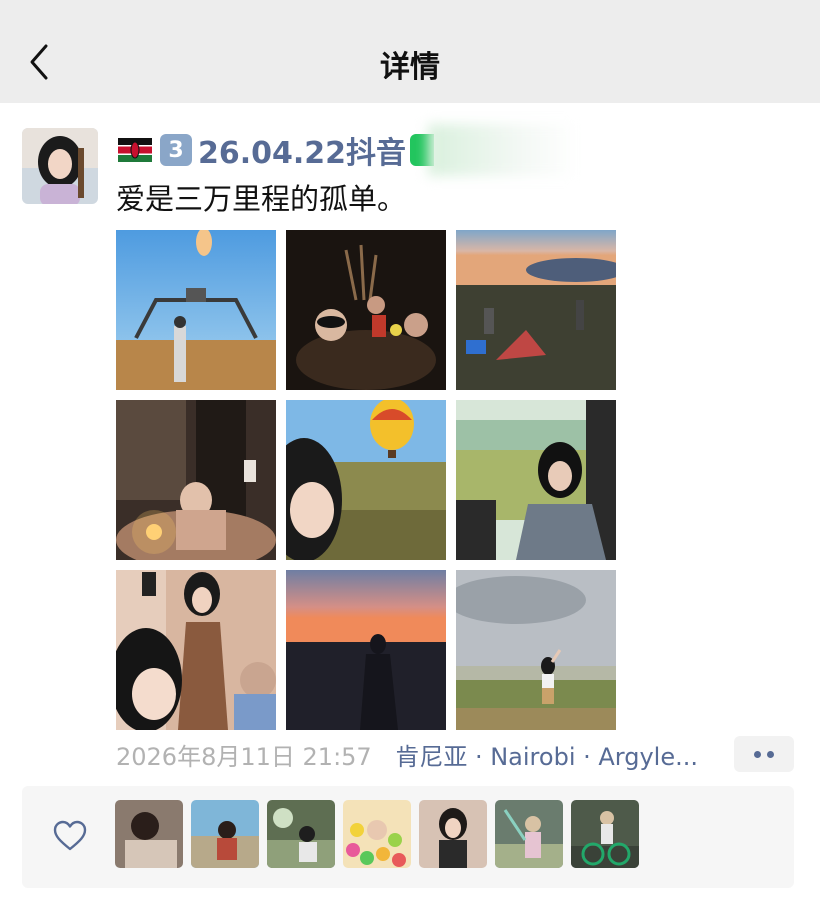 Image resolution: width=820 pixels, height=910 pixels. What do you see at coordinates (70, 835) in the screenshot?
I see `heart-icon` at bounding box center [70, 835].